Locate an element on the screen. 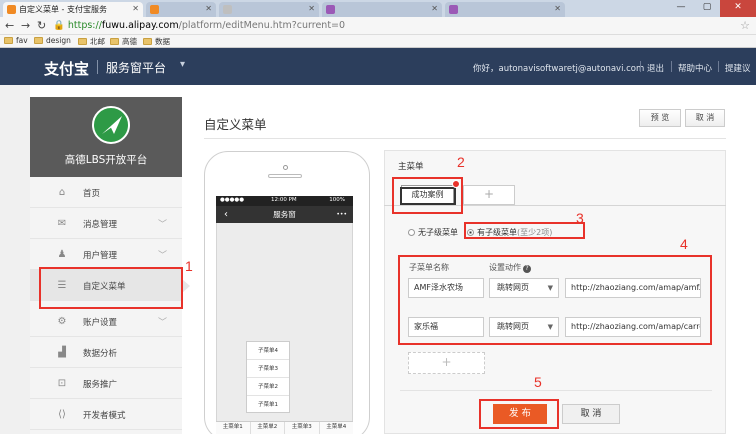  browser-tab-active: 自定义菜单 - 支付宝服务 ✕ is located at coordinates (73, 9).